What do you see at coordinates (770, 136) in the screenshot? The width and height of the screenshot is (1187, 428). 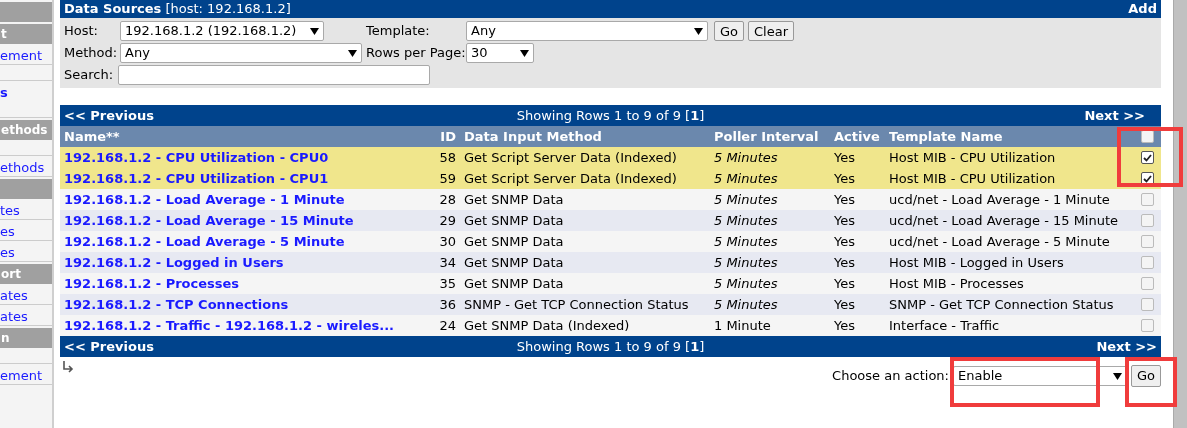 I see `column-header: Poller Interval` at bounding box center [770, 136].